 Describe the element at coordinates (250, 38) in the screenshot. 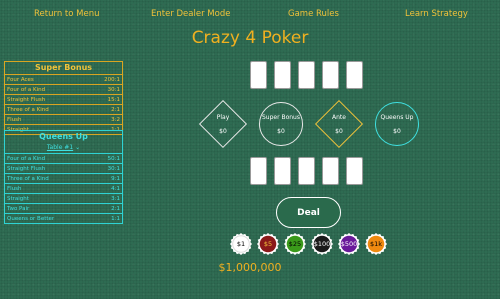

I see `page-title: Crazy 4 Poker` at that location.